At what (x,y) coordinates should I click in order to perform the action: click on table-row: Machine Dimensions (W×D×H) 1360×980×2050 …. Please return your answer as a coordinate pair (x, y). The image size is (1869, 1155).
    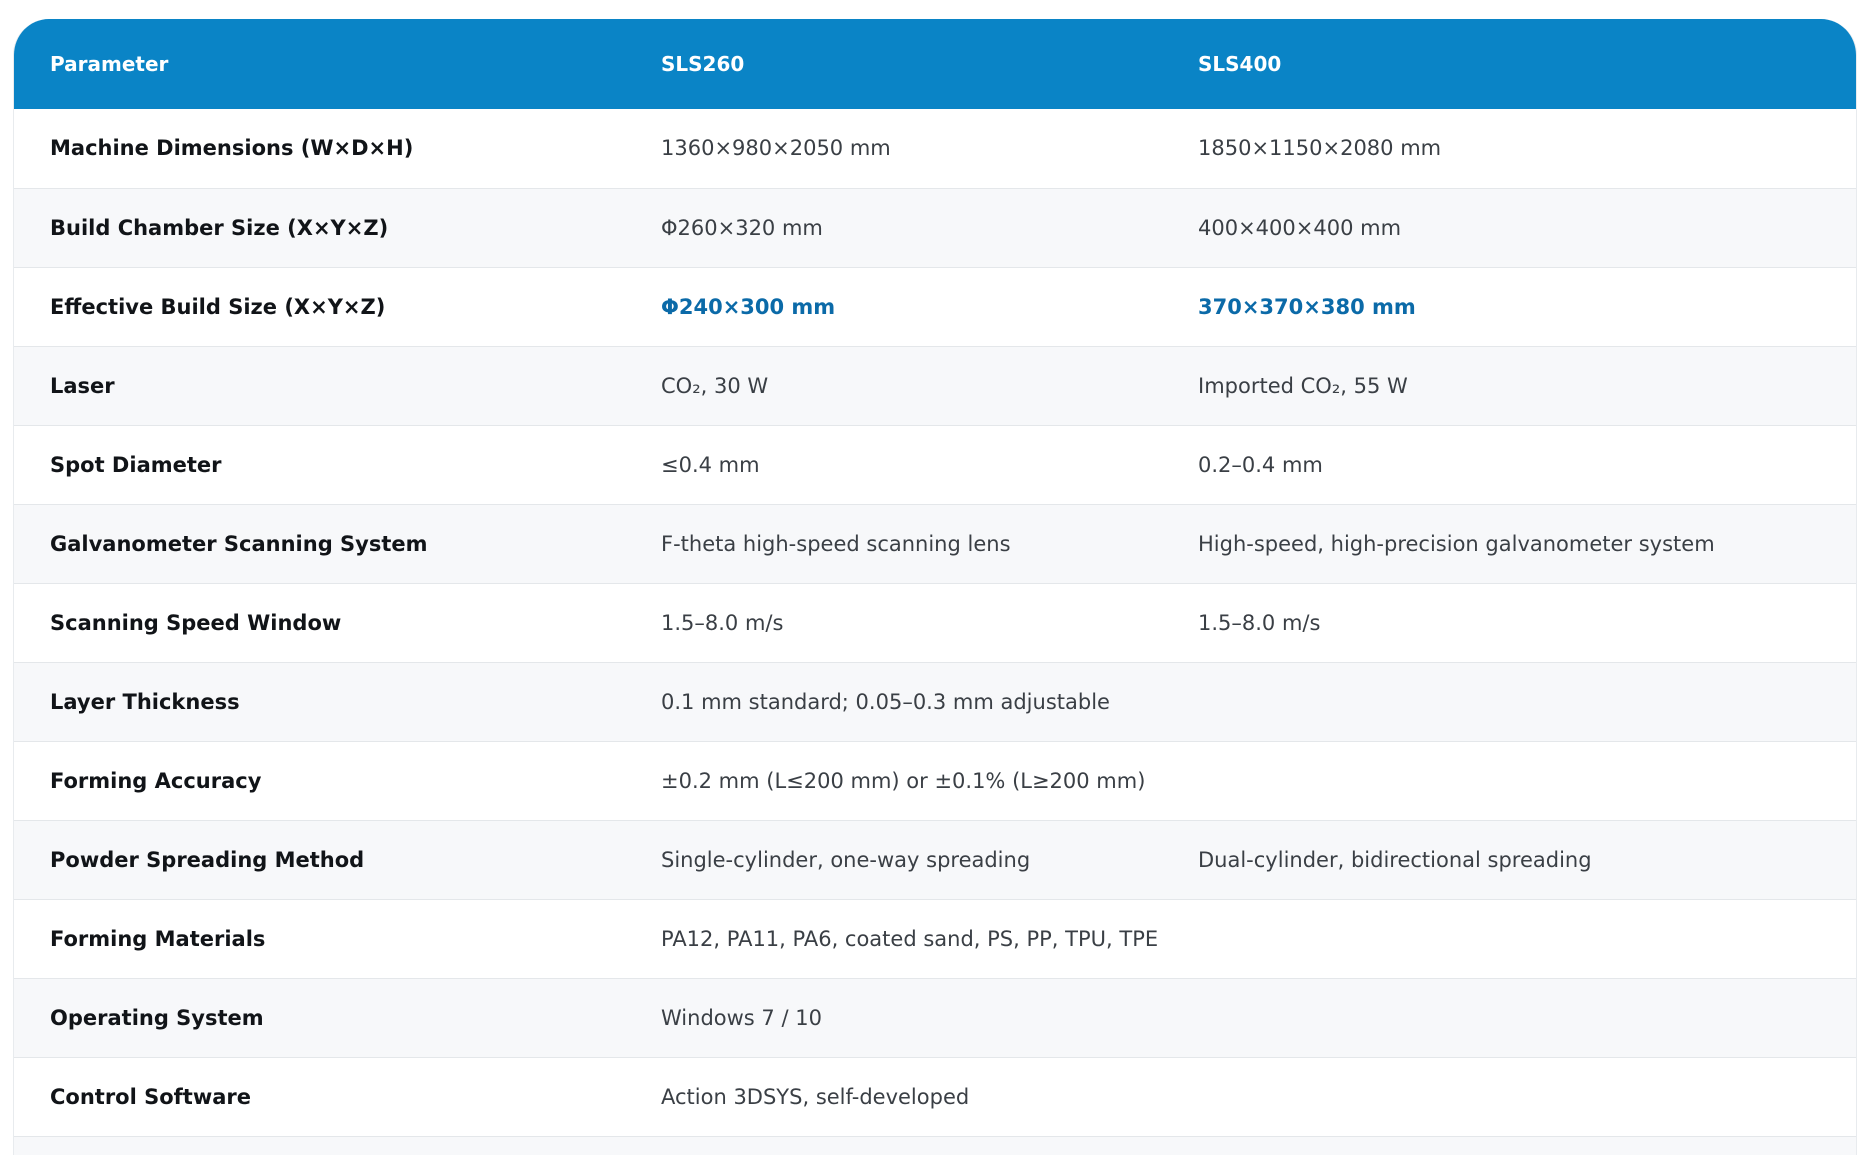
    Looking at the image, I should click on (935, 148).